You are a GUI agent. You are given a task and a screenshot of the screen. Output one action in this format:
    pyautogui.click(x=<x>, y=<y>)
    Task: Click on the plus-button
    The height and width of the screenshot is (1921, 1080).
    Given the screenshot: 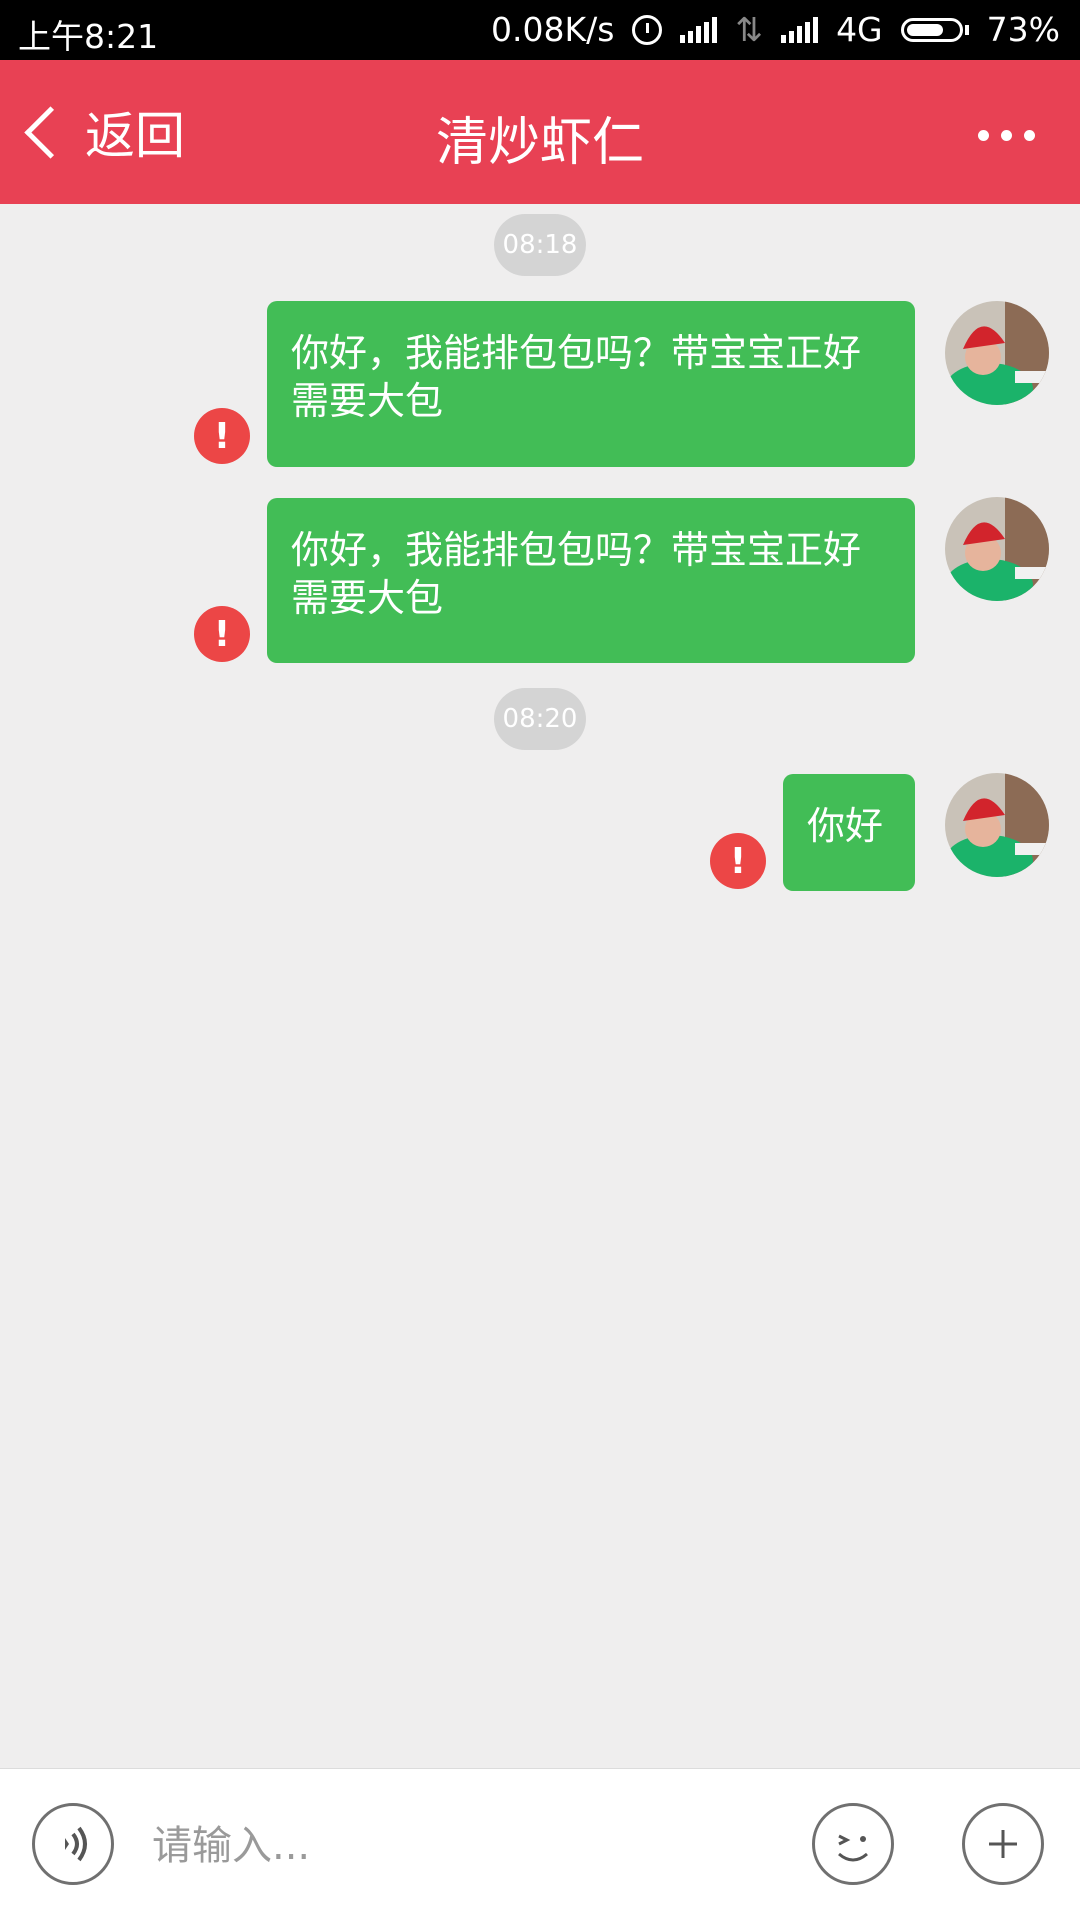 What is the action you would take?
    pyautogui.click(x=1003, y=1844)
    